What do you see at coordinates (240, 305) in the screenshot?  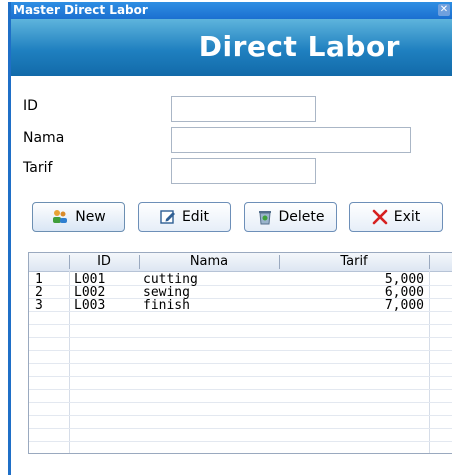 I see `table-row: 3 L003 finish 7,000` at bounding box center [240, 305].